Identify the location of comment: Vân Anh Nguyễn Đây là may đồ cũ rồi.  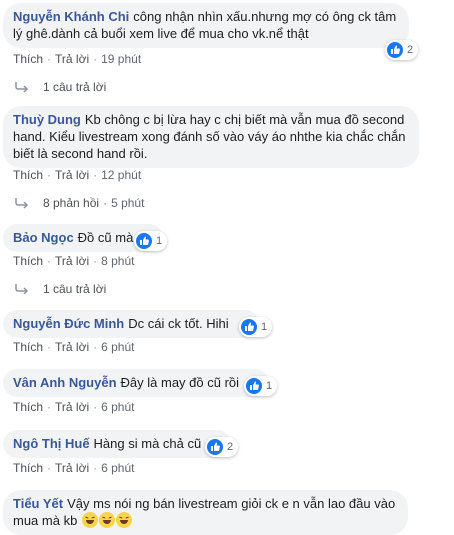
(136, 383).